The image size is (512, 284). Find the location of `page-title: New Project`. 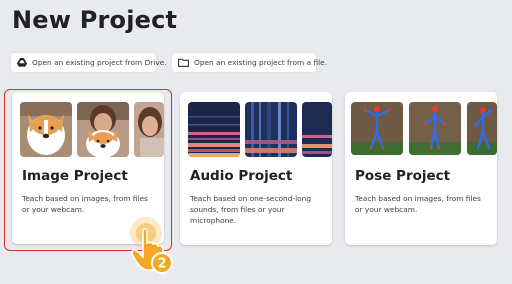

page-title: New Project is located at coordinates (95, 20).